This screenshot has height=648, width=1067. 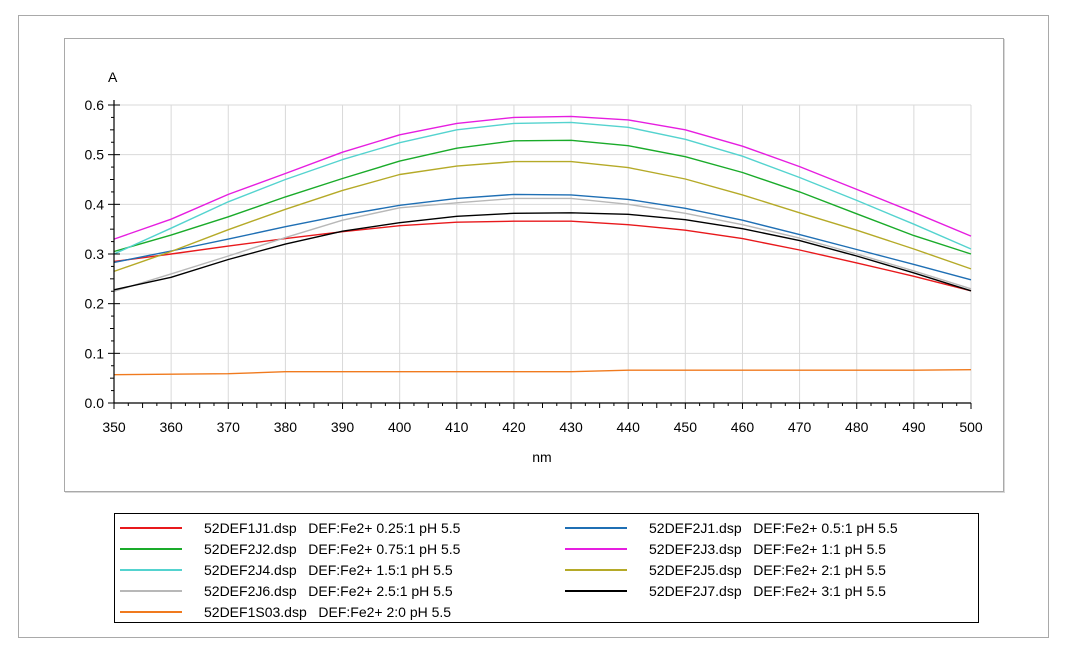 I want to click on legend-label: 52DEF2J3.dsp DEF:Fe2+ 1:1 pH 5.5, so click(x=767, y=549).